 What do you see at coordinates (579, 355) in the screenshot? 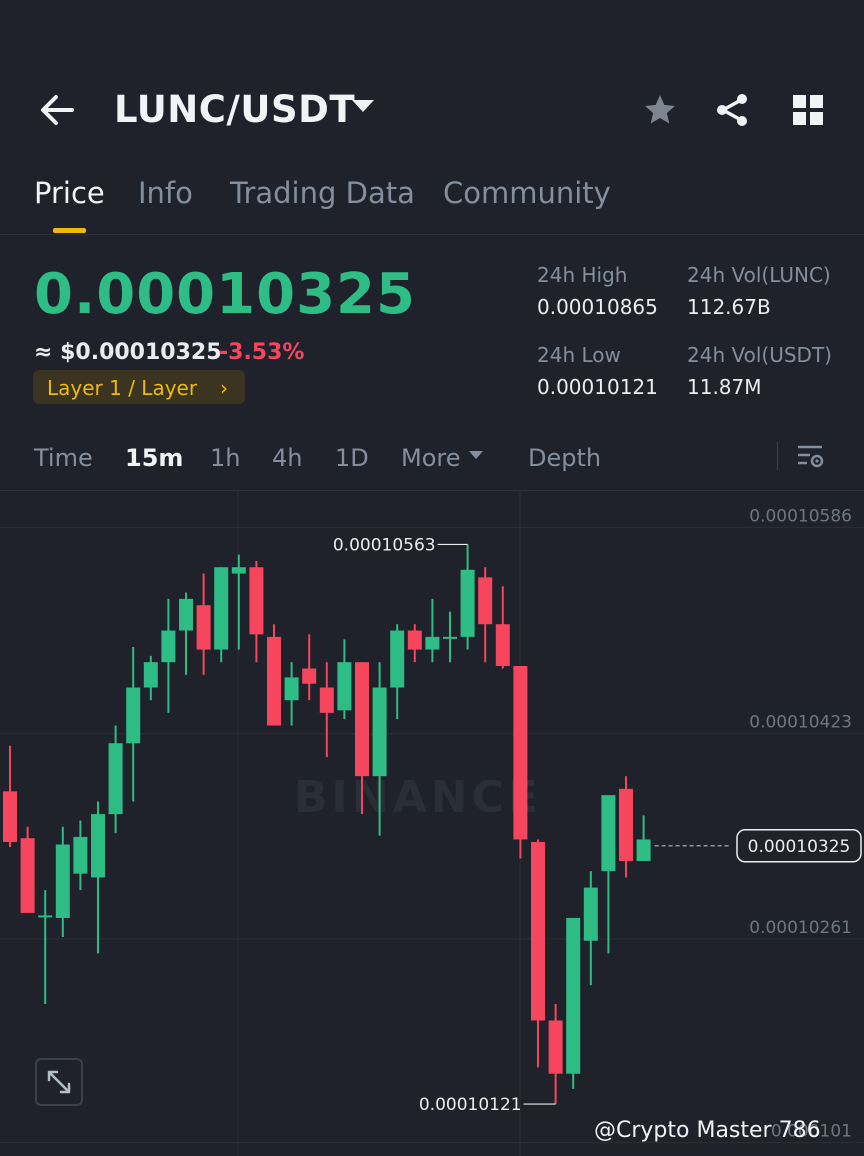
I see `low-label: 24h Low` at bounding box center [579, 355].